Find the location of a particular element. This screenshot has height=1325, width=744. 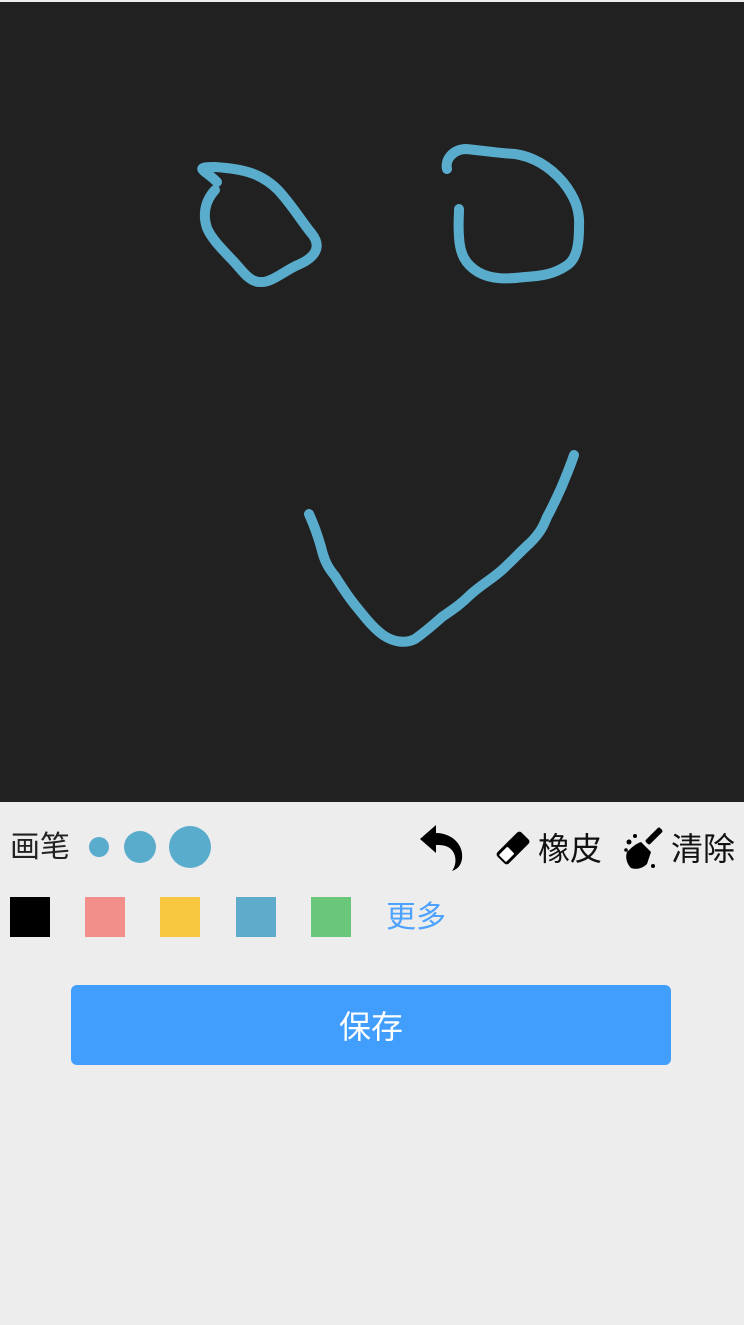

stroke-left-eye is located at coordinates (259, 224).